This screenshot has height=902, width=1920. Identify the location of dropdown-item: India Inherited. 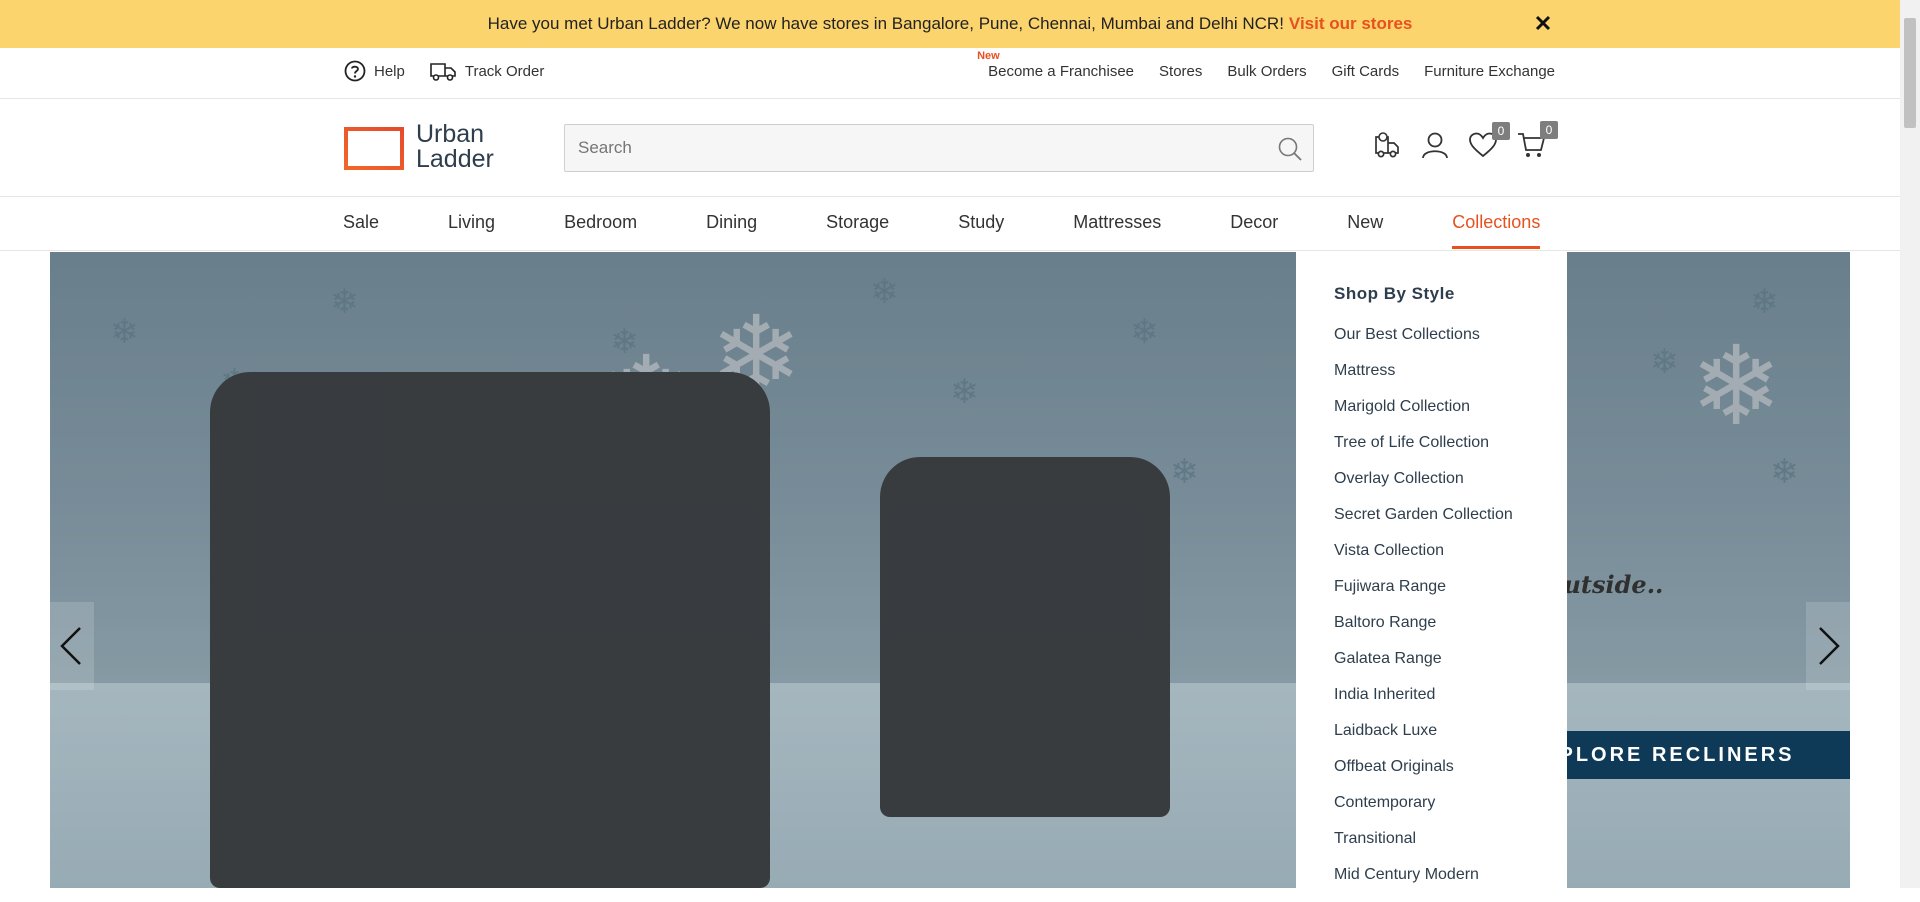
(1450, 704).